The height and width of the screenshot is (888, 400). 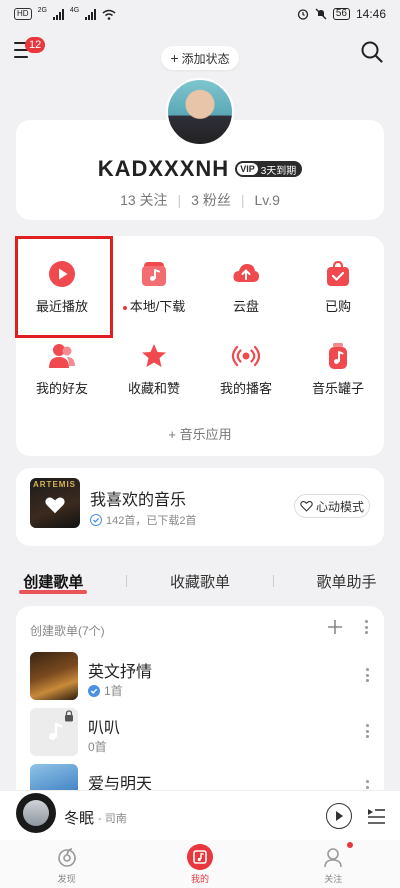 What do you see at coordinates (56, 731) in the screenshot?
I see `music-note-icon` at bounding box center [56, 731].